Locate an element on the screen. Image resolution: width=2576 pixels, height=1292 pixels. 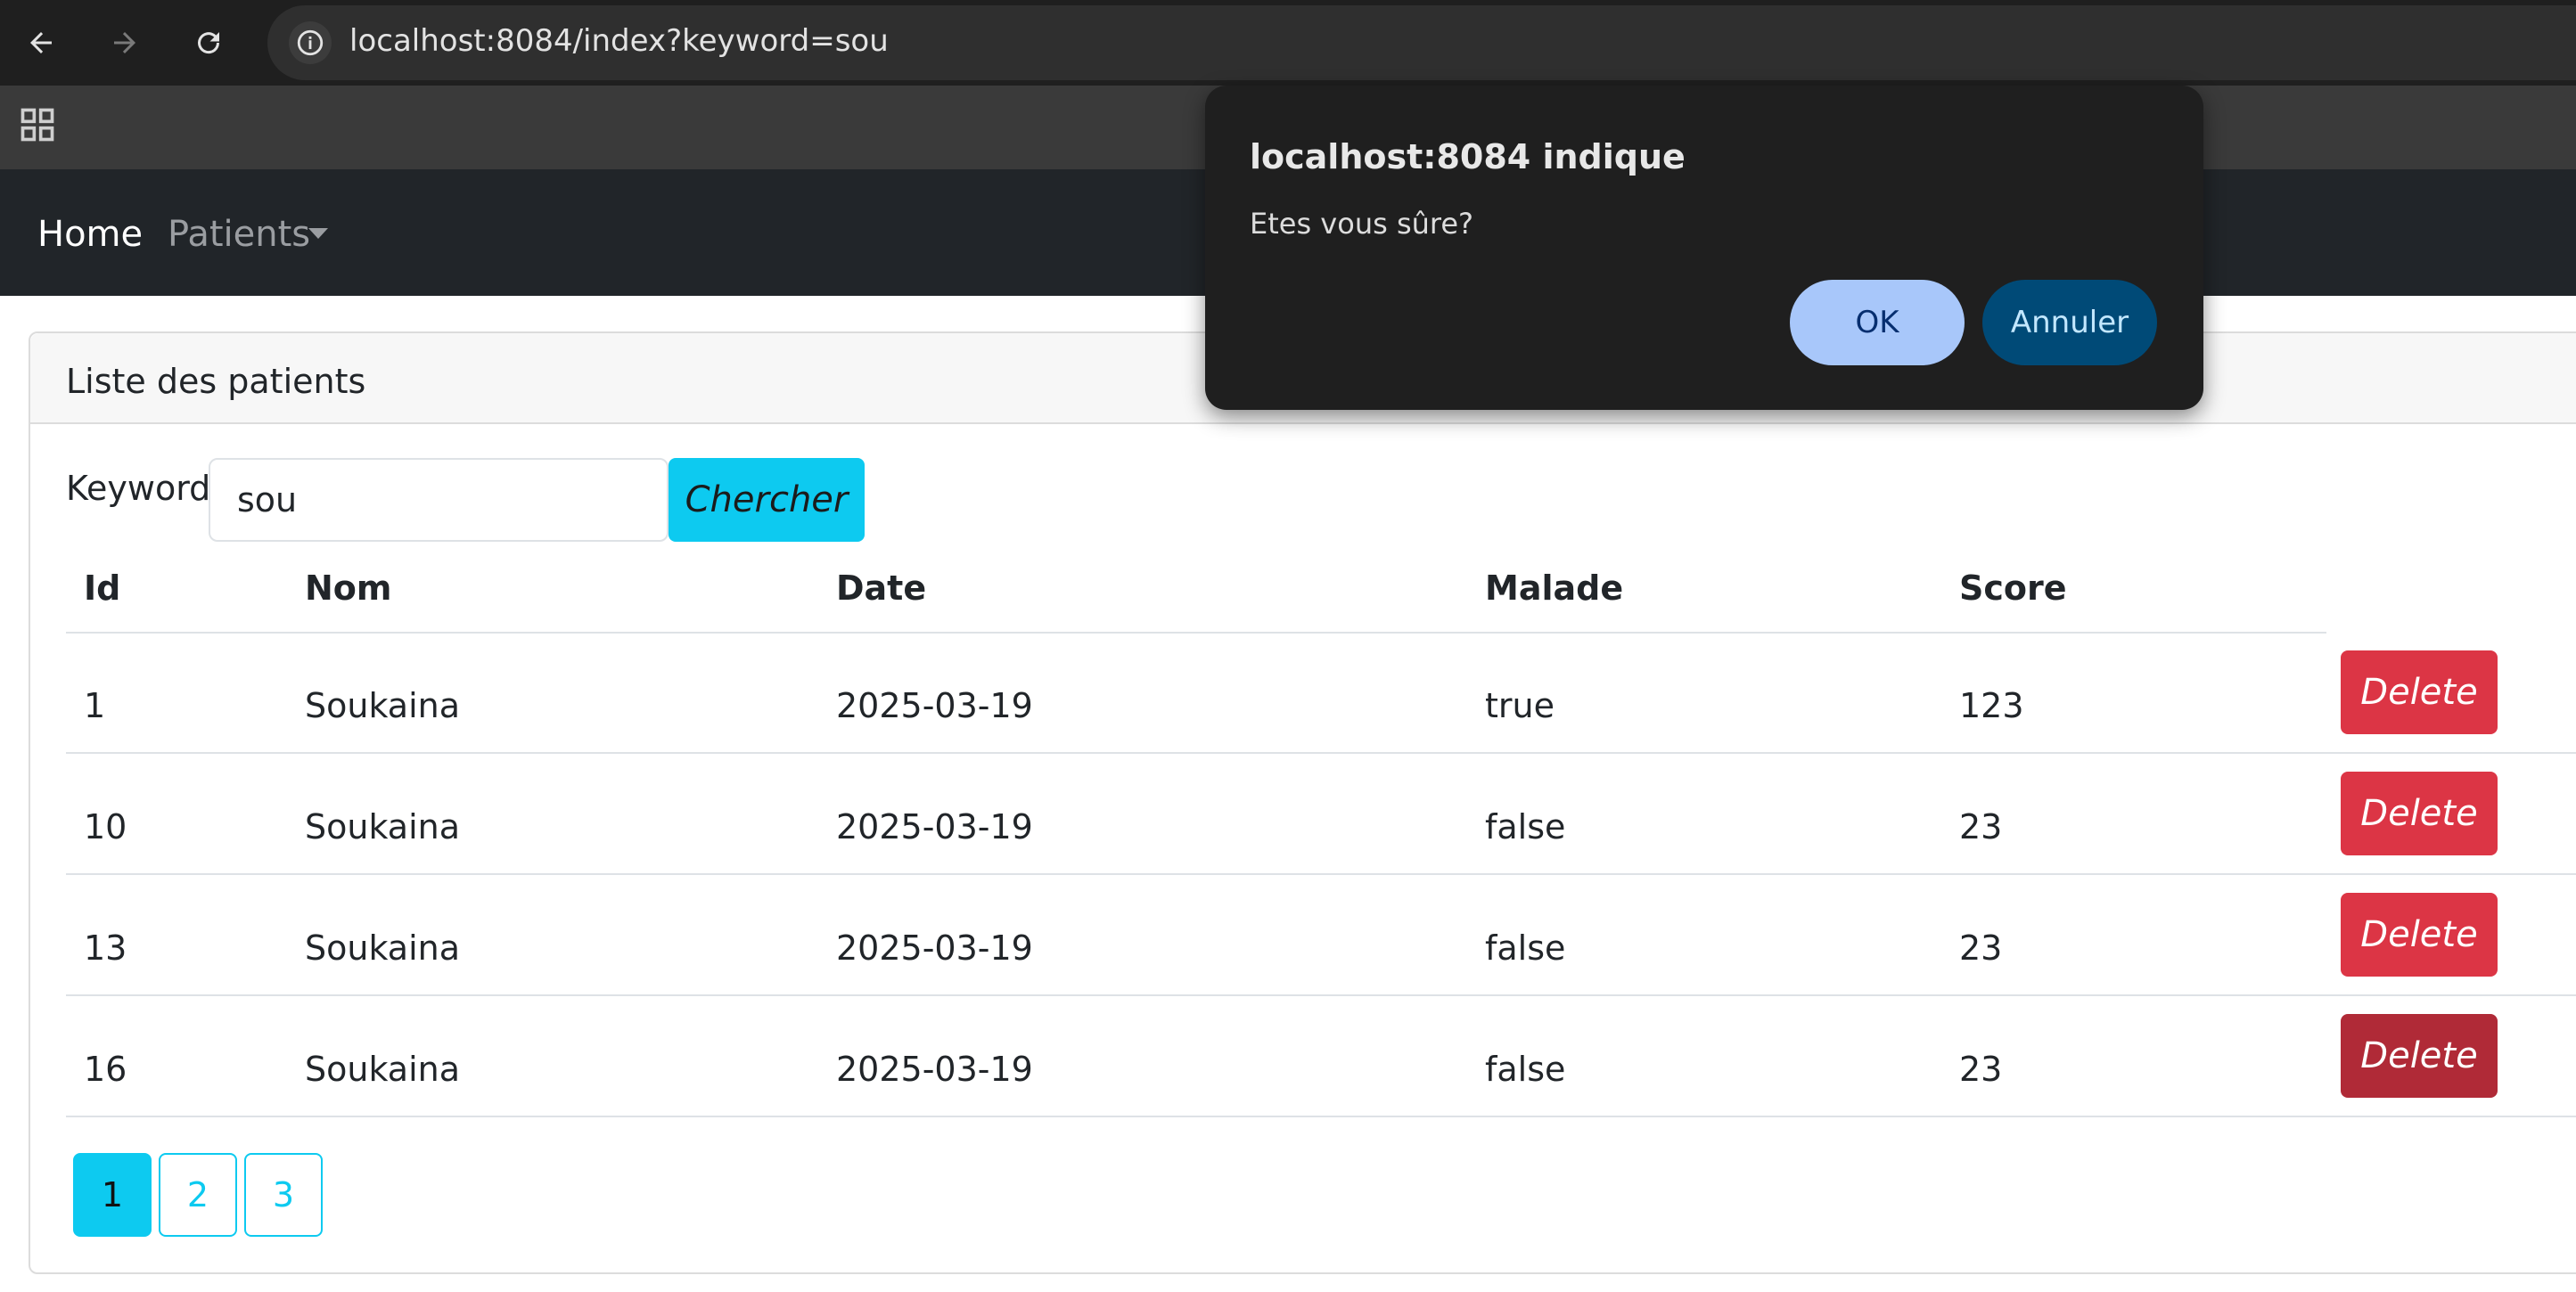
column-header-score: Score is located at coordinates (2013, 588).